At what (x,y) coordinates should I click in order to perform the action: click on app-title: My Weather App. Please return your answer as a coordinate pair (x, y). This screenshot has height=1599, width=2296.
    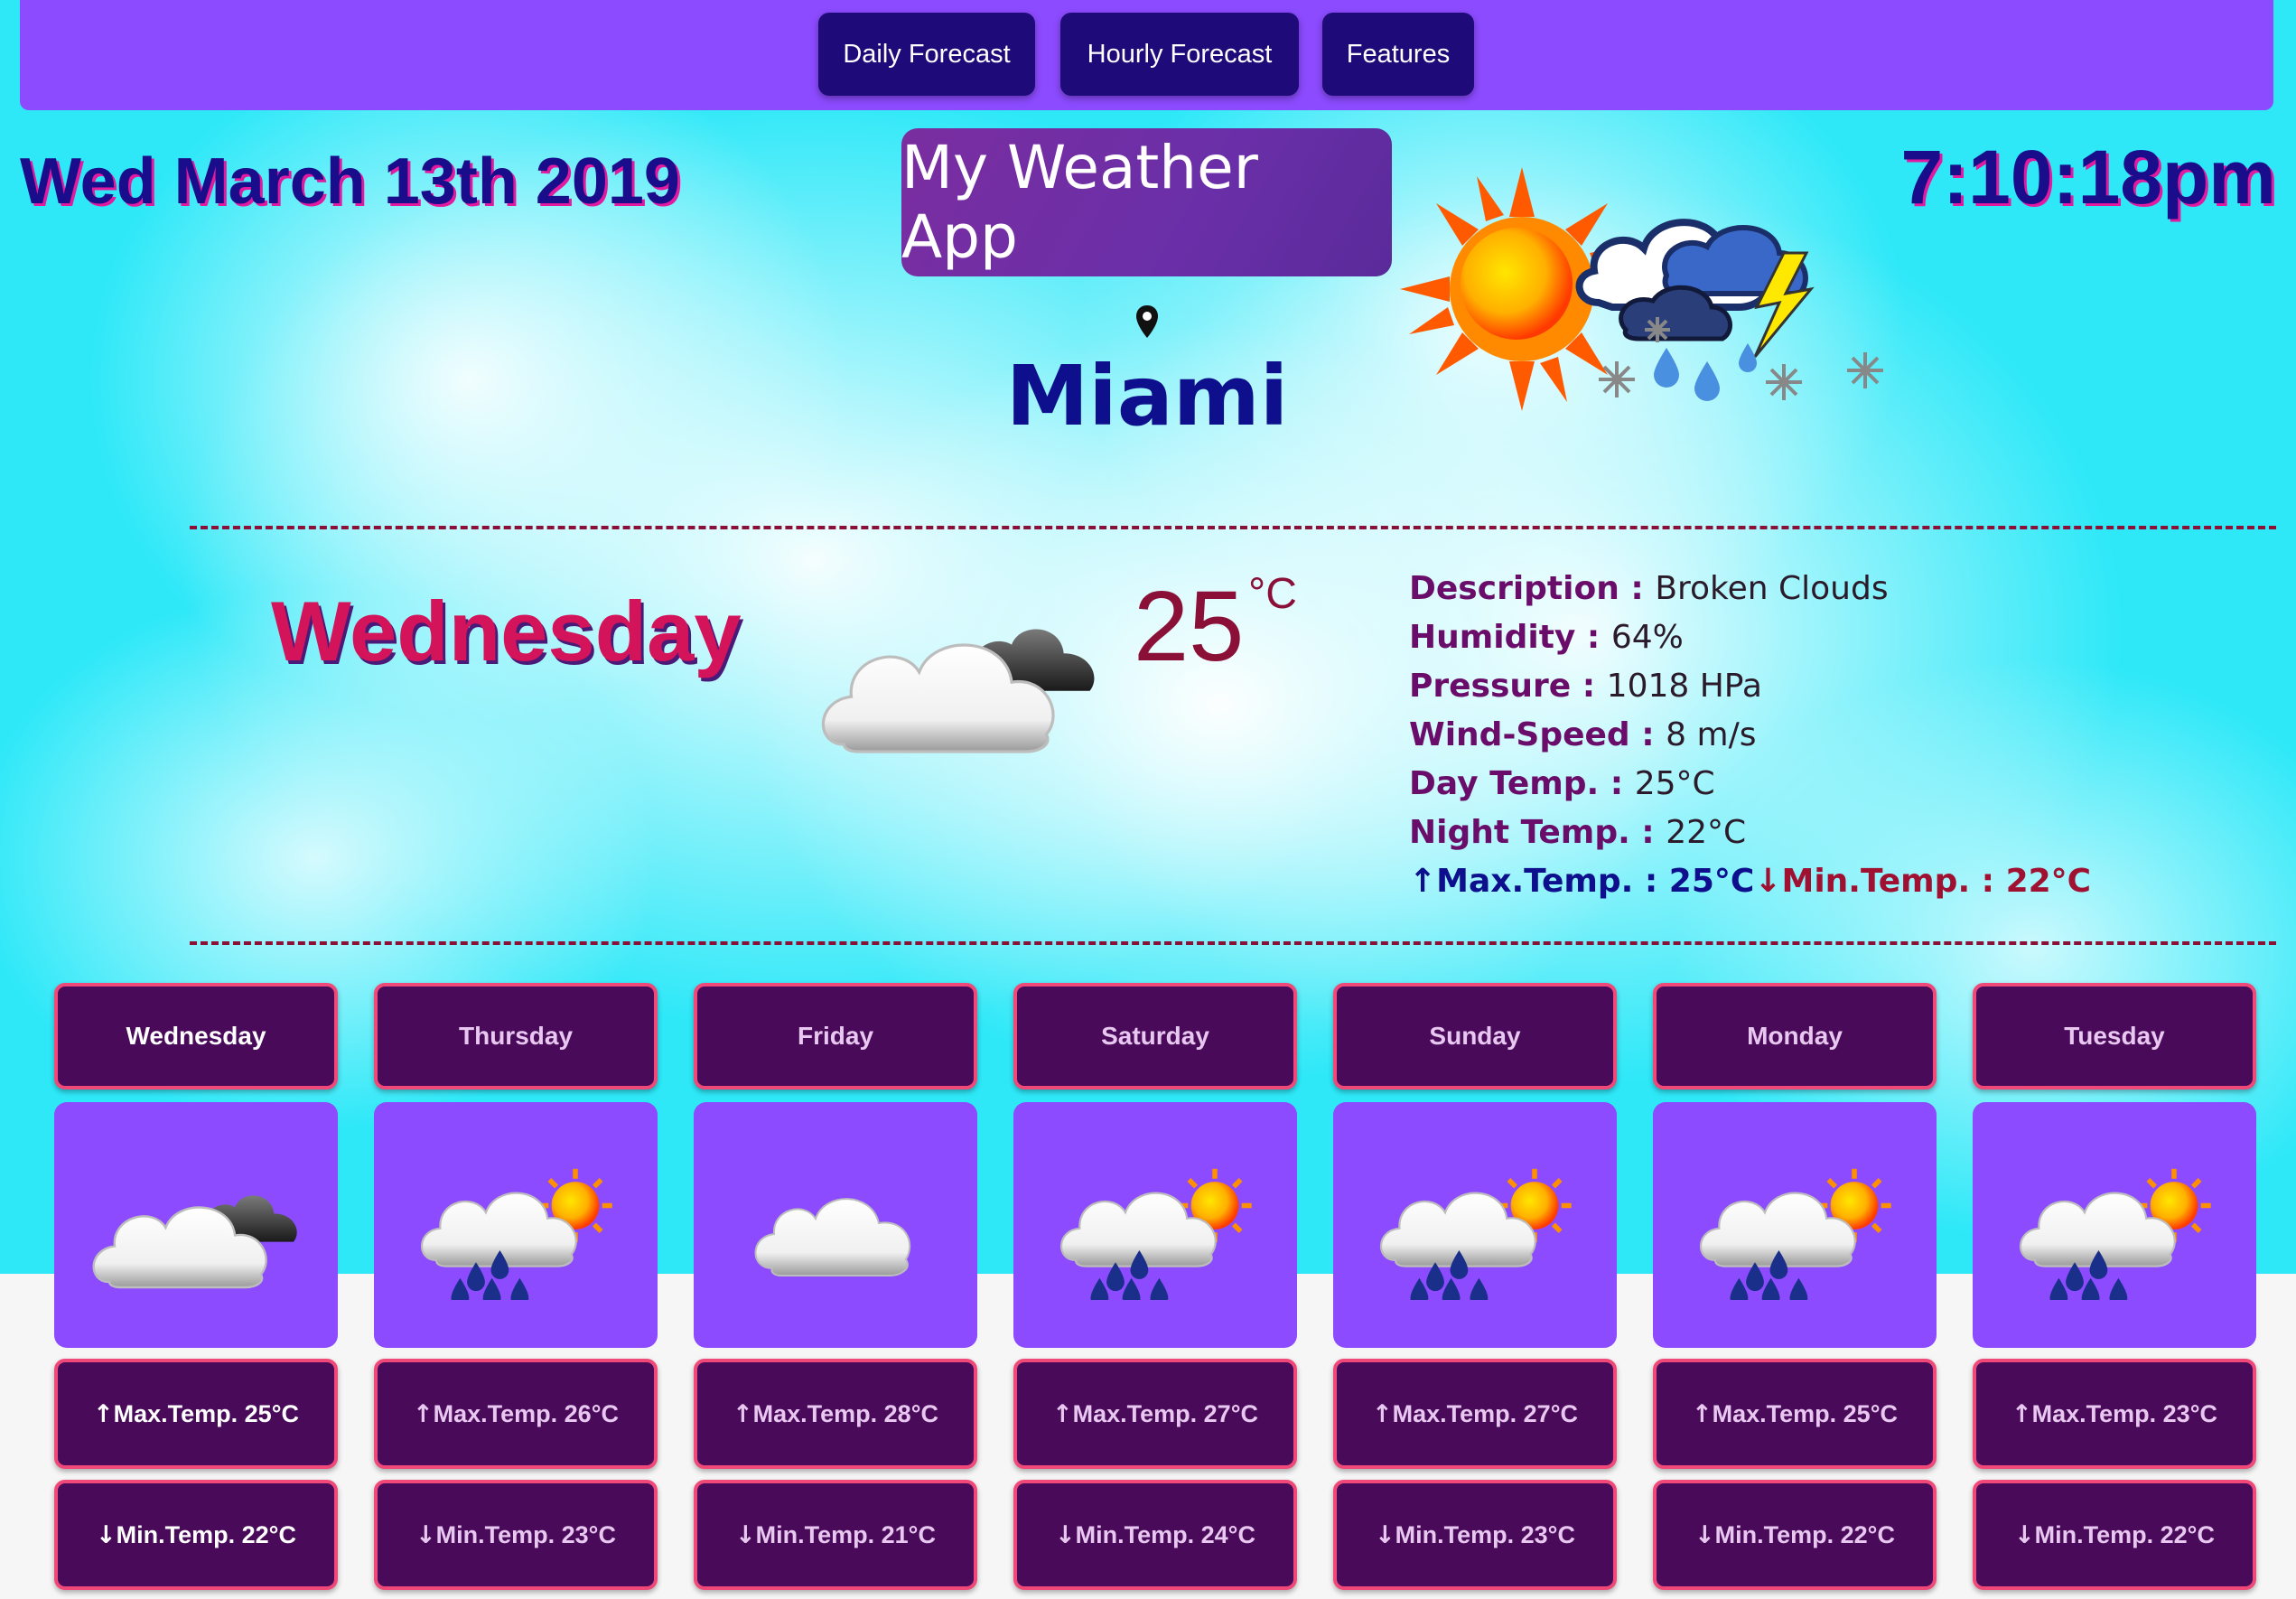
    Looking at the image, I should click on (1146, 202).